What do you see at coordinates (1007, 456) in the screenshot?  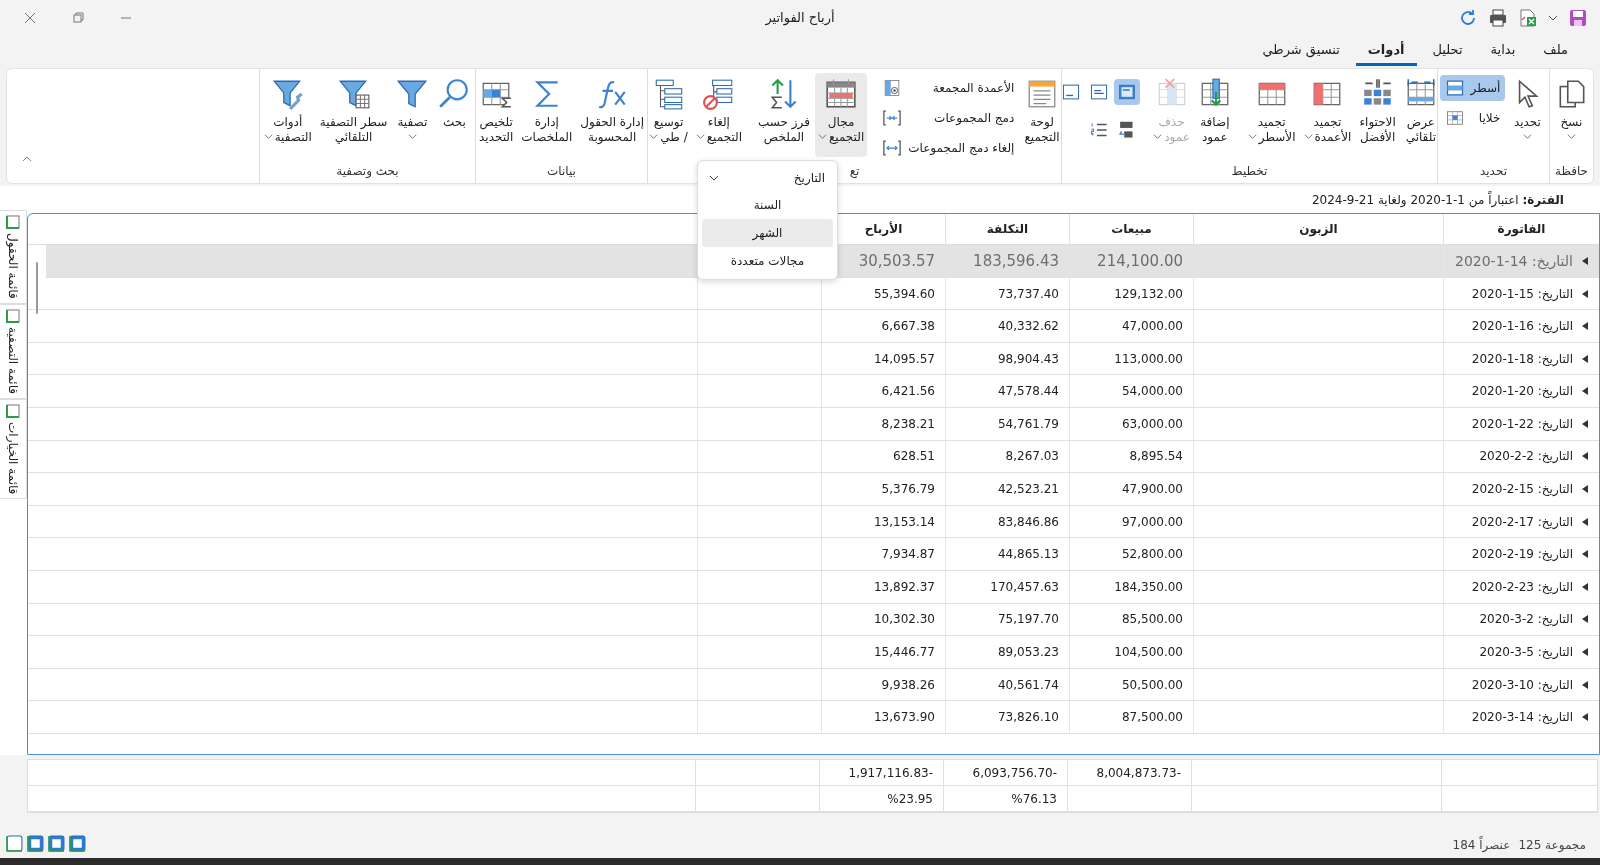 I see `table-cell: 8,267.03` at bounding box center [1007, 456].